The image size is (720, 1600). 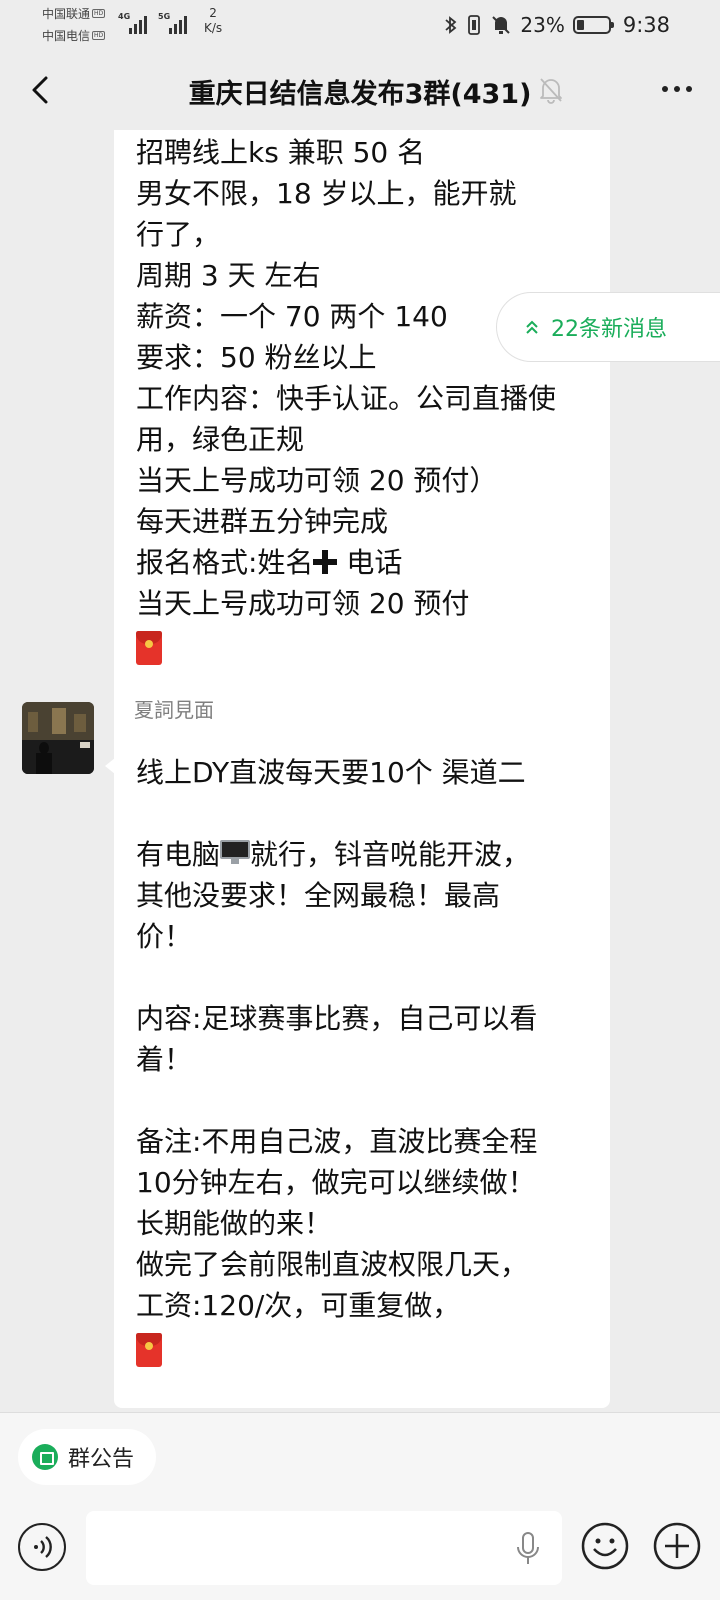 I want to click on speed-value: 2, so click(x=213, y=13).